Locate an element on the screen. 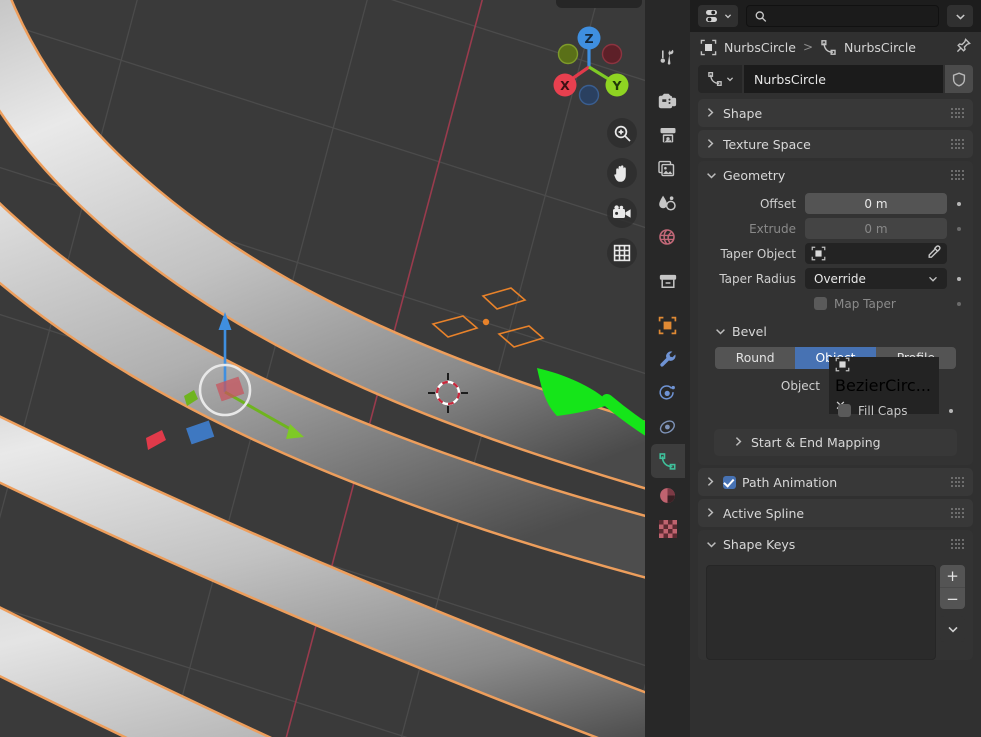 The width and height of the screenshot is (981, 737). search-field is located at coordinates (842, 16).